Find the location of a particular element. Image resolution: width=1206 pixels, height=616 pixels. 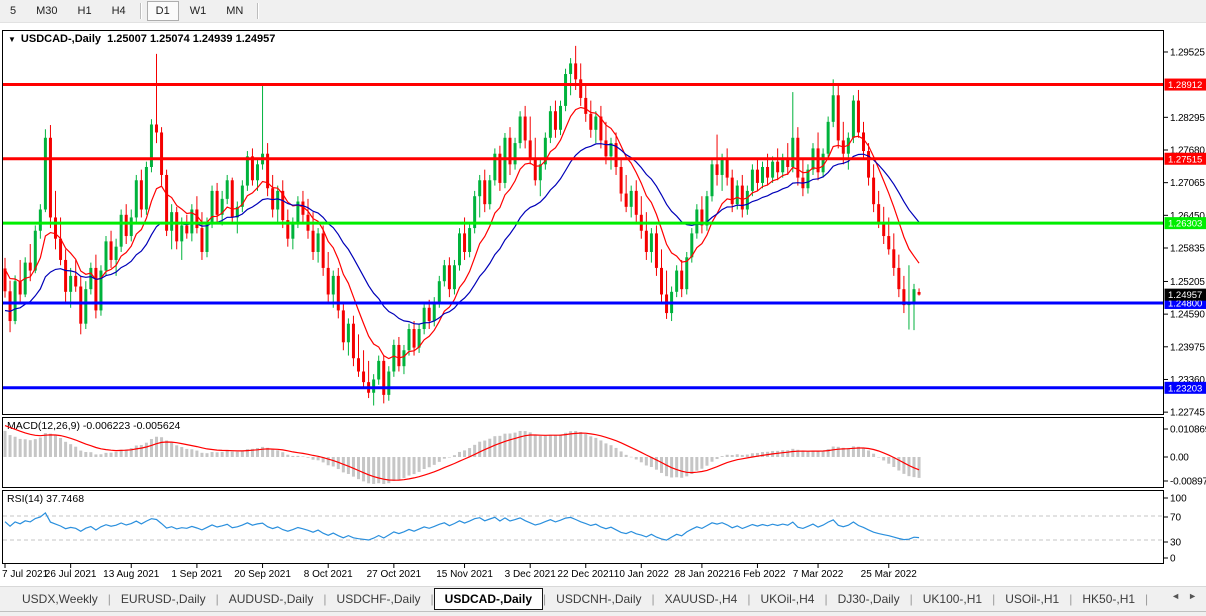

chart-tab-usoil-h1: USOil-,H1 is located at coordinates (1032, 599).